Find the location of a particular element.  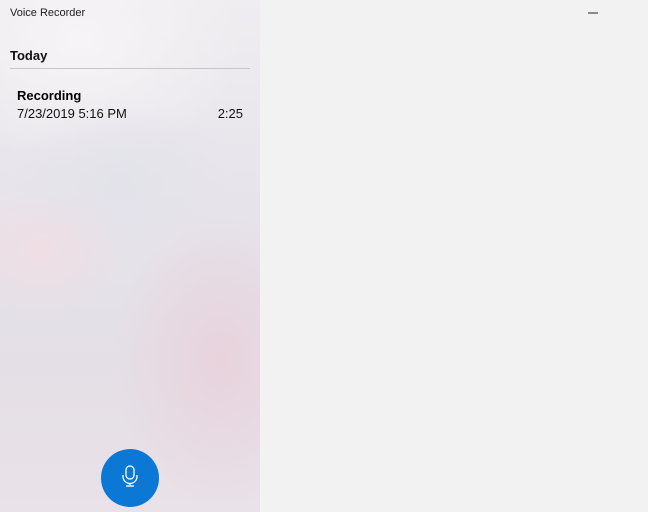

microphone-icon is located at coordinates (130, 478).